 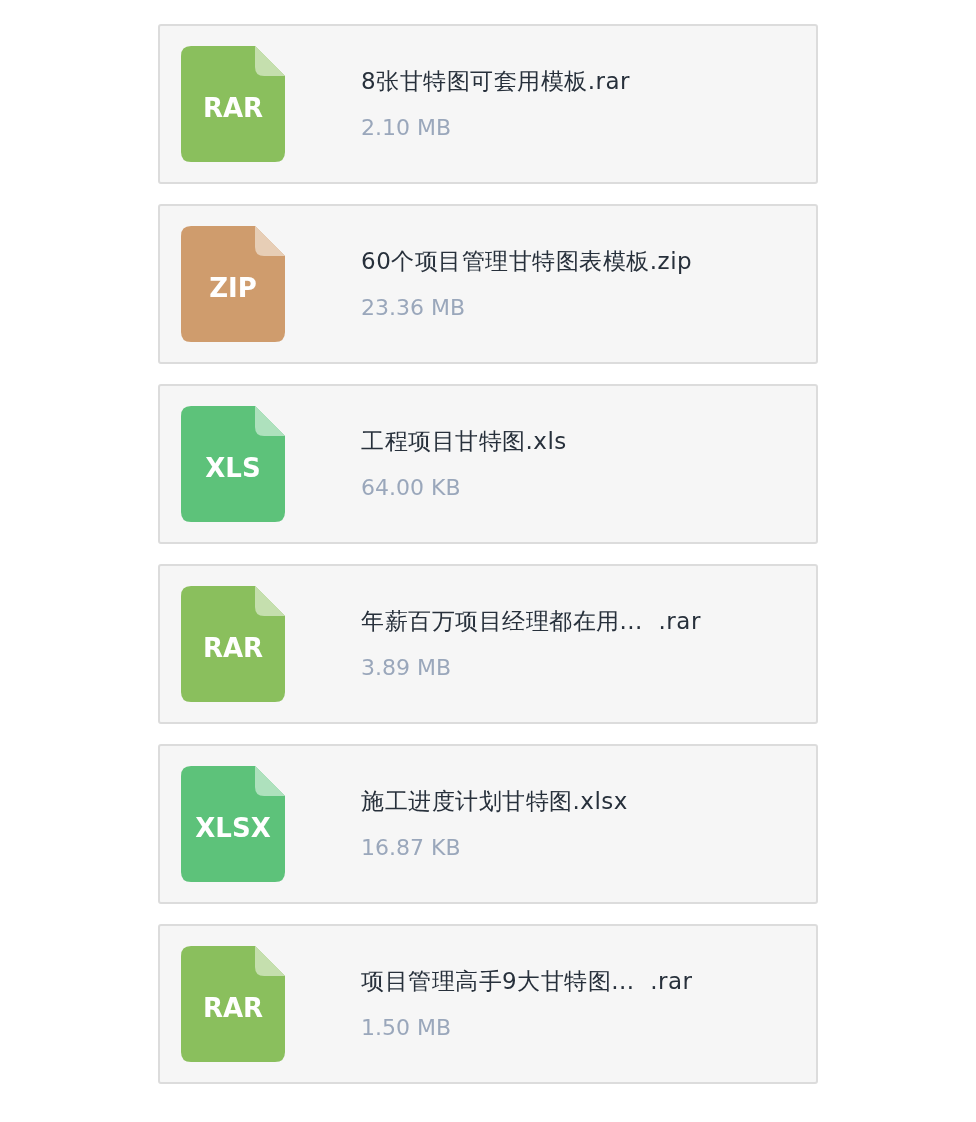 What do you see at coordinates (494, 801) in the screenshot?
I see `file-name: 施工进度计划甘特图.xlsx` at bounding box center [494, 801].